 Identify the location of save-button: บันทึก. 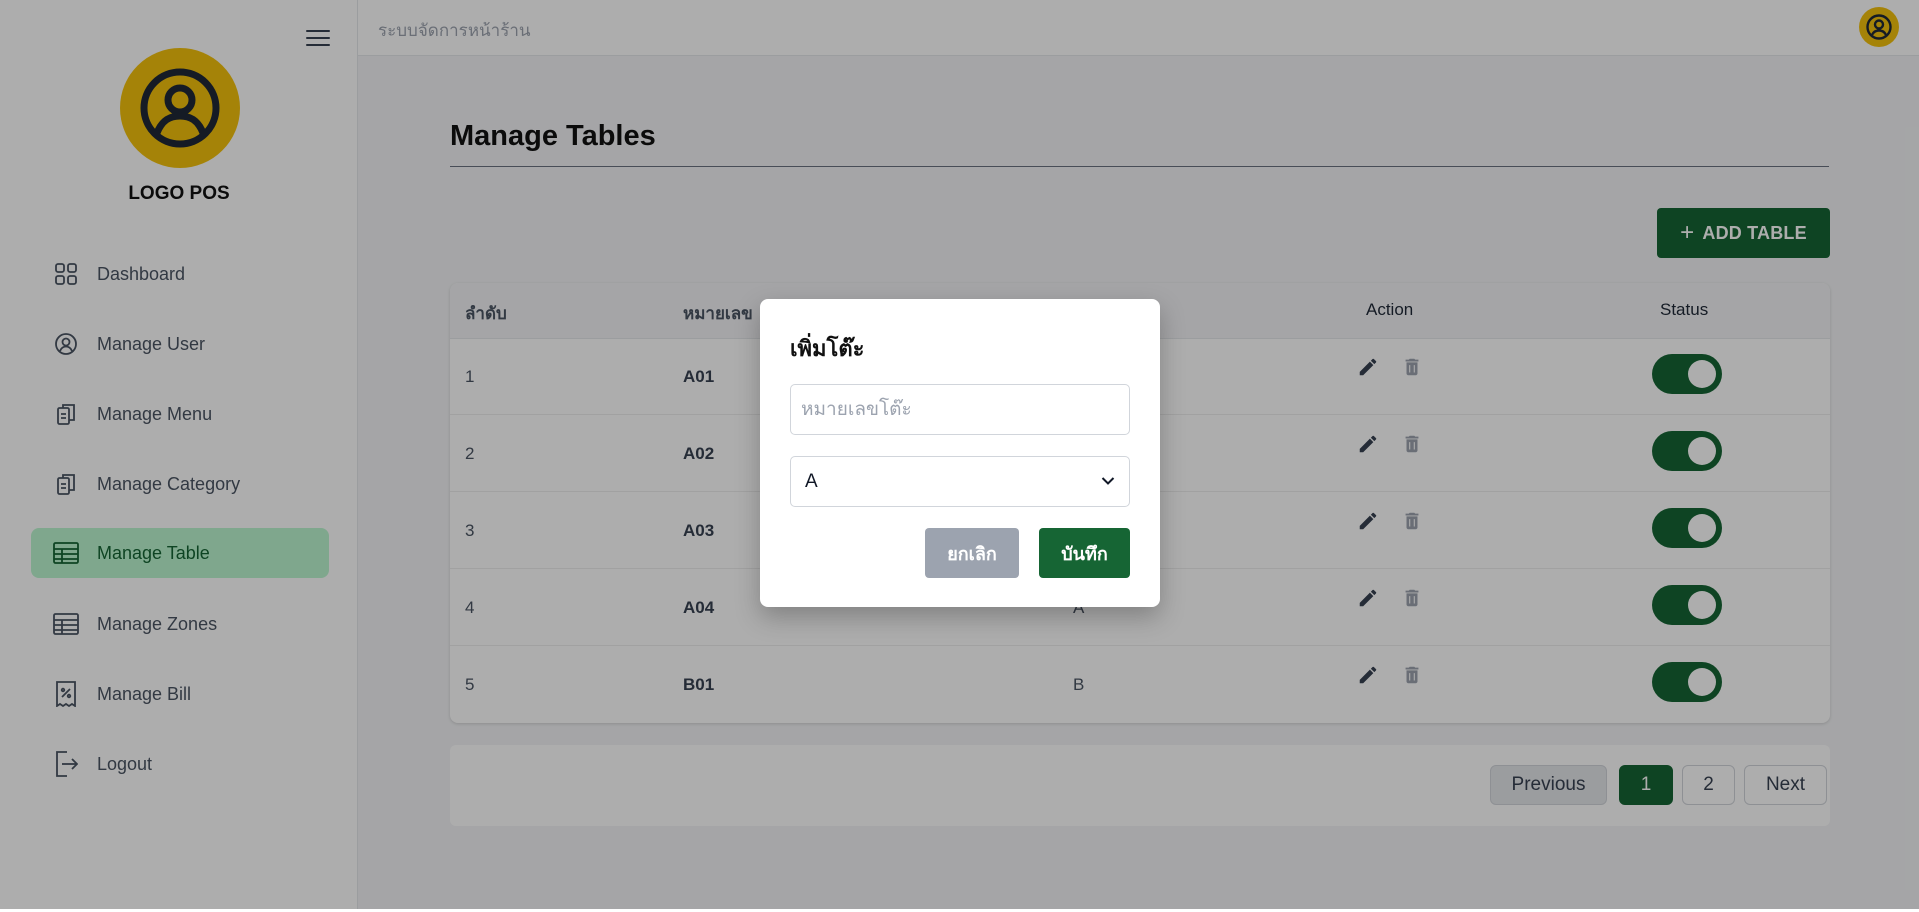
(1084, 553).